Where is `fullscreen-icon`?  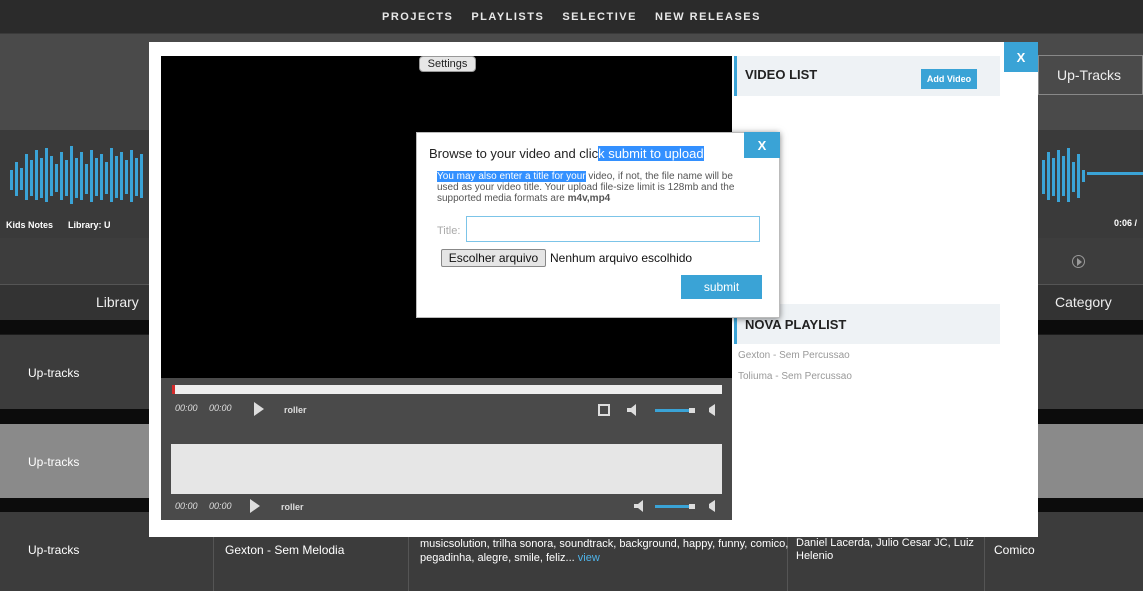
fullscreen-icon is located at coordinates (604, 410).